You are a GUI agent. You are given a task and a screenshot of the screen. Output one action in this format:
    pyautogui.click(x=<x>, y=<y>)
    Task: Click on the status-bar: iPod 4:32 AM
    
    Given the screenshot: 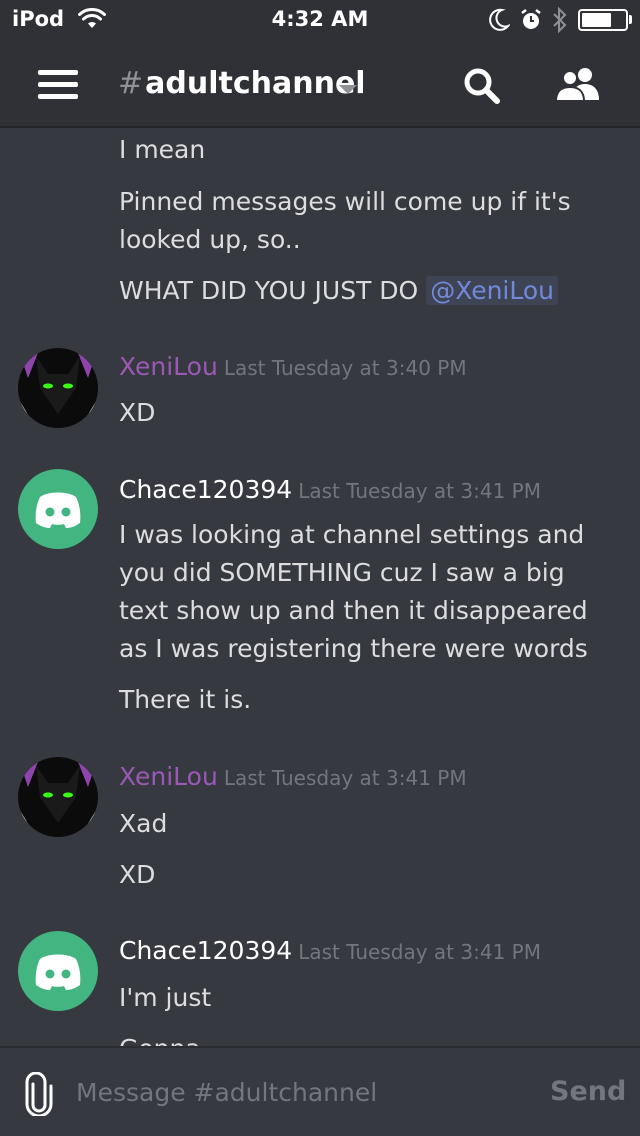 What is the action you would take?
    pyautogui.click(x=320, y=20)
    